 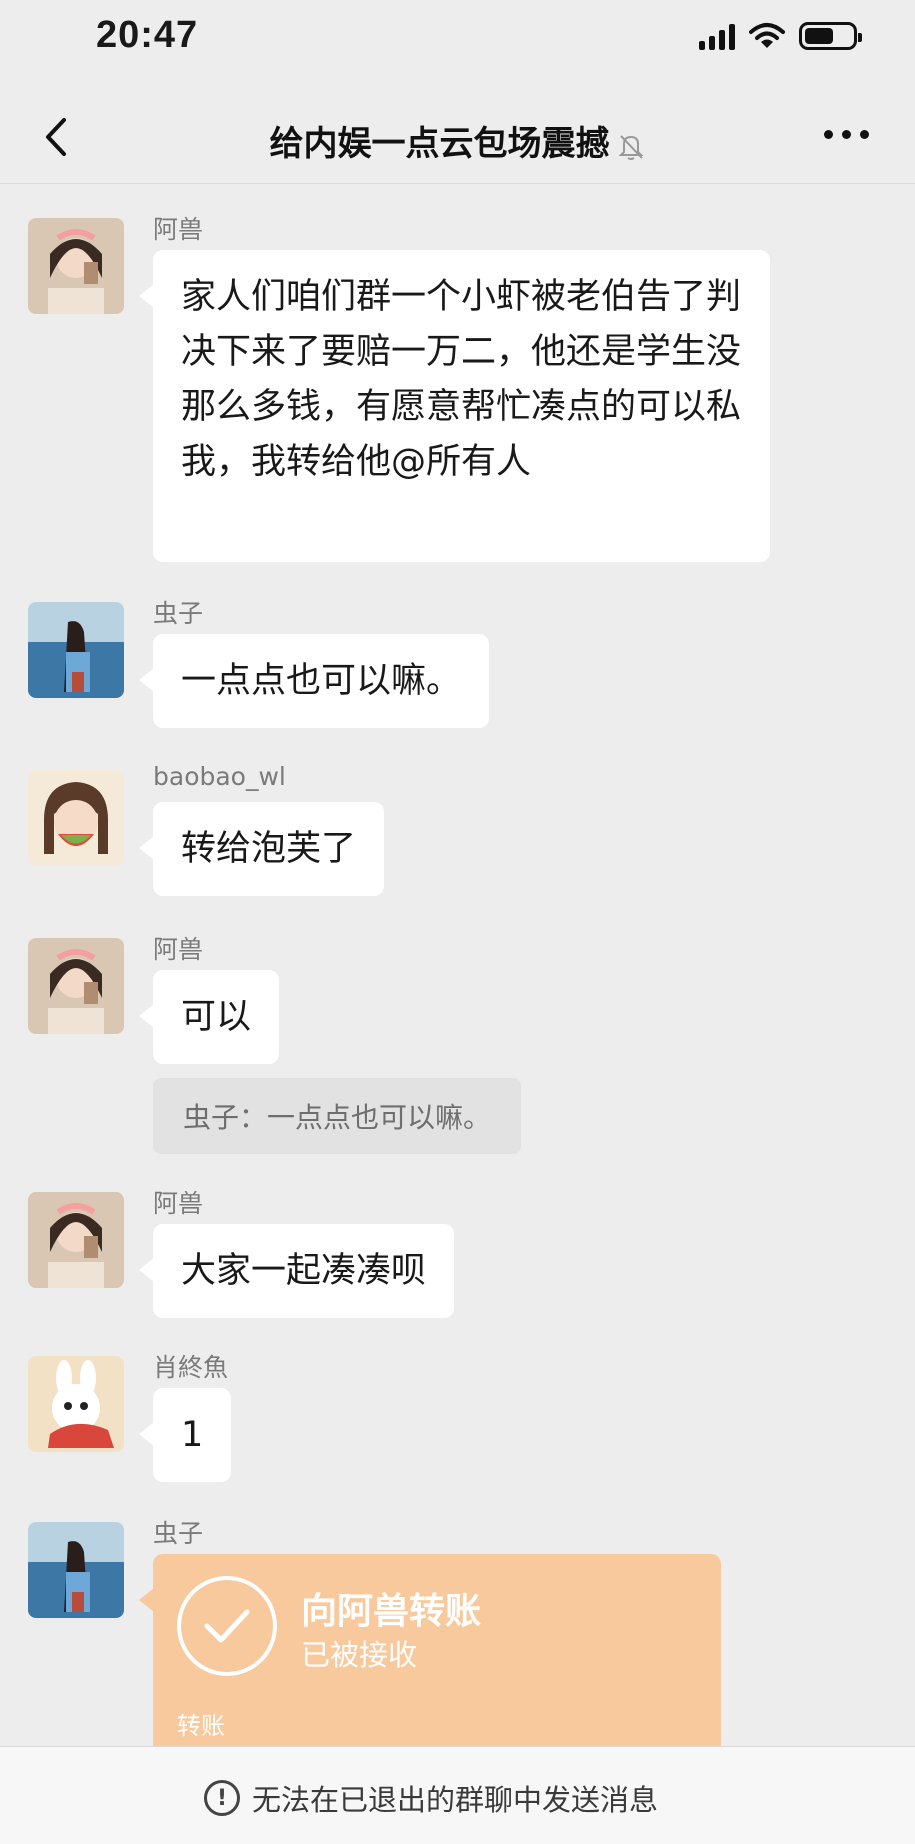 What do you see at coordinates (209, 1017) in the screenshot?
I see `message-bubble: 可以` at bounding box center [209, 1017].